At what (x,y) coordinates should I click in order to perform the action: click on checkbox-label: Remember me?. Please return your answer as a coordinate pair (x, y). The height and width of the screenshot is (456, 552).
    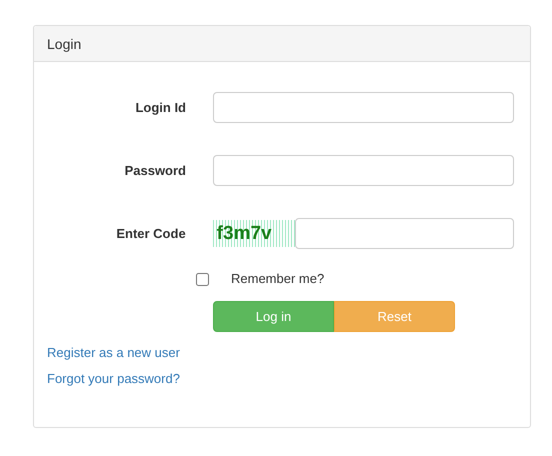
    Looking at the image, I should click on (277, 278).